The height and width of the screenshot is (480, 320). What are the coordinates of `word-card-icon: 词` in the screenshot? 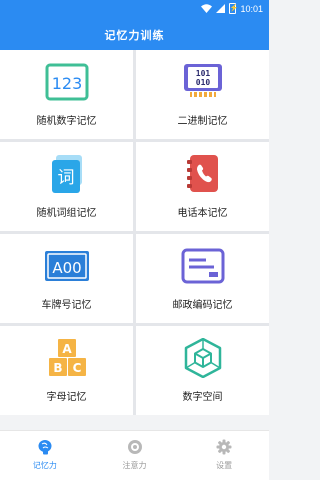 It's located at (67, 174).